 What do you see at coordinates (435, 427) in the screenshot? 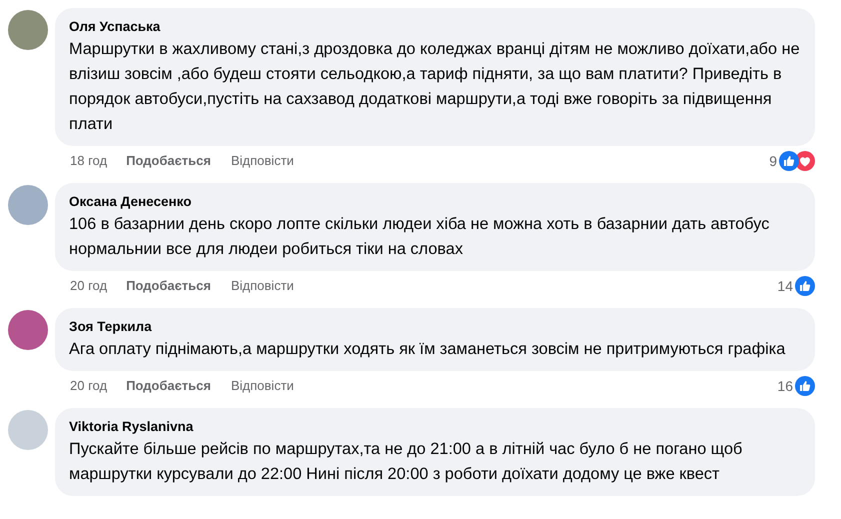
I see `author-name: Viktoria Ryslanivna` at bounding box center [435, 427].